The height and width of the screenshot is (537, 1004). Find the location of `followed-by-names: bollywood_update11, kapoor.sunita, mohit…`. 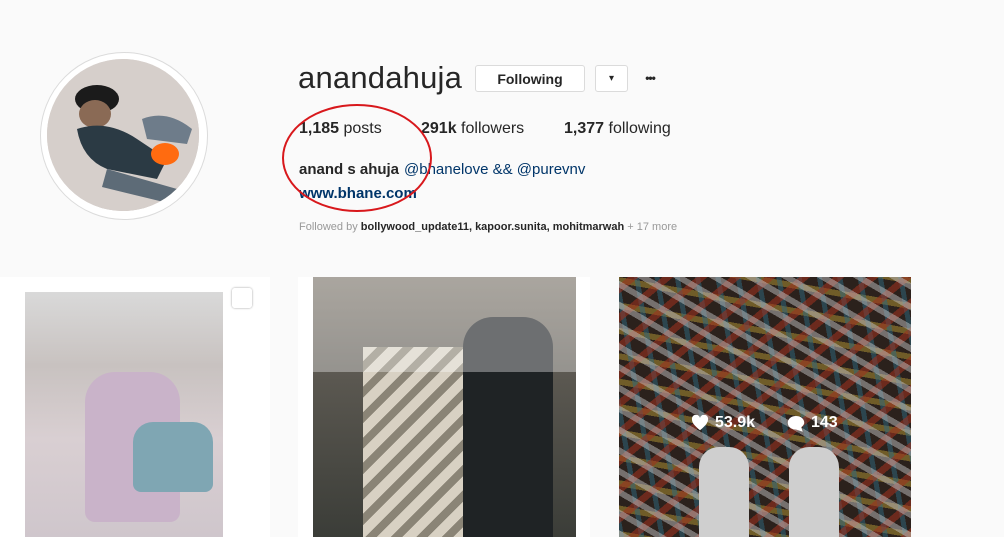

followed-by-names: bollywood_update11, kapoor.sunita, mohit… is located at coordinates (492, 227).